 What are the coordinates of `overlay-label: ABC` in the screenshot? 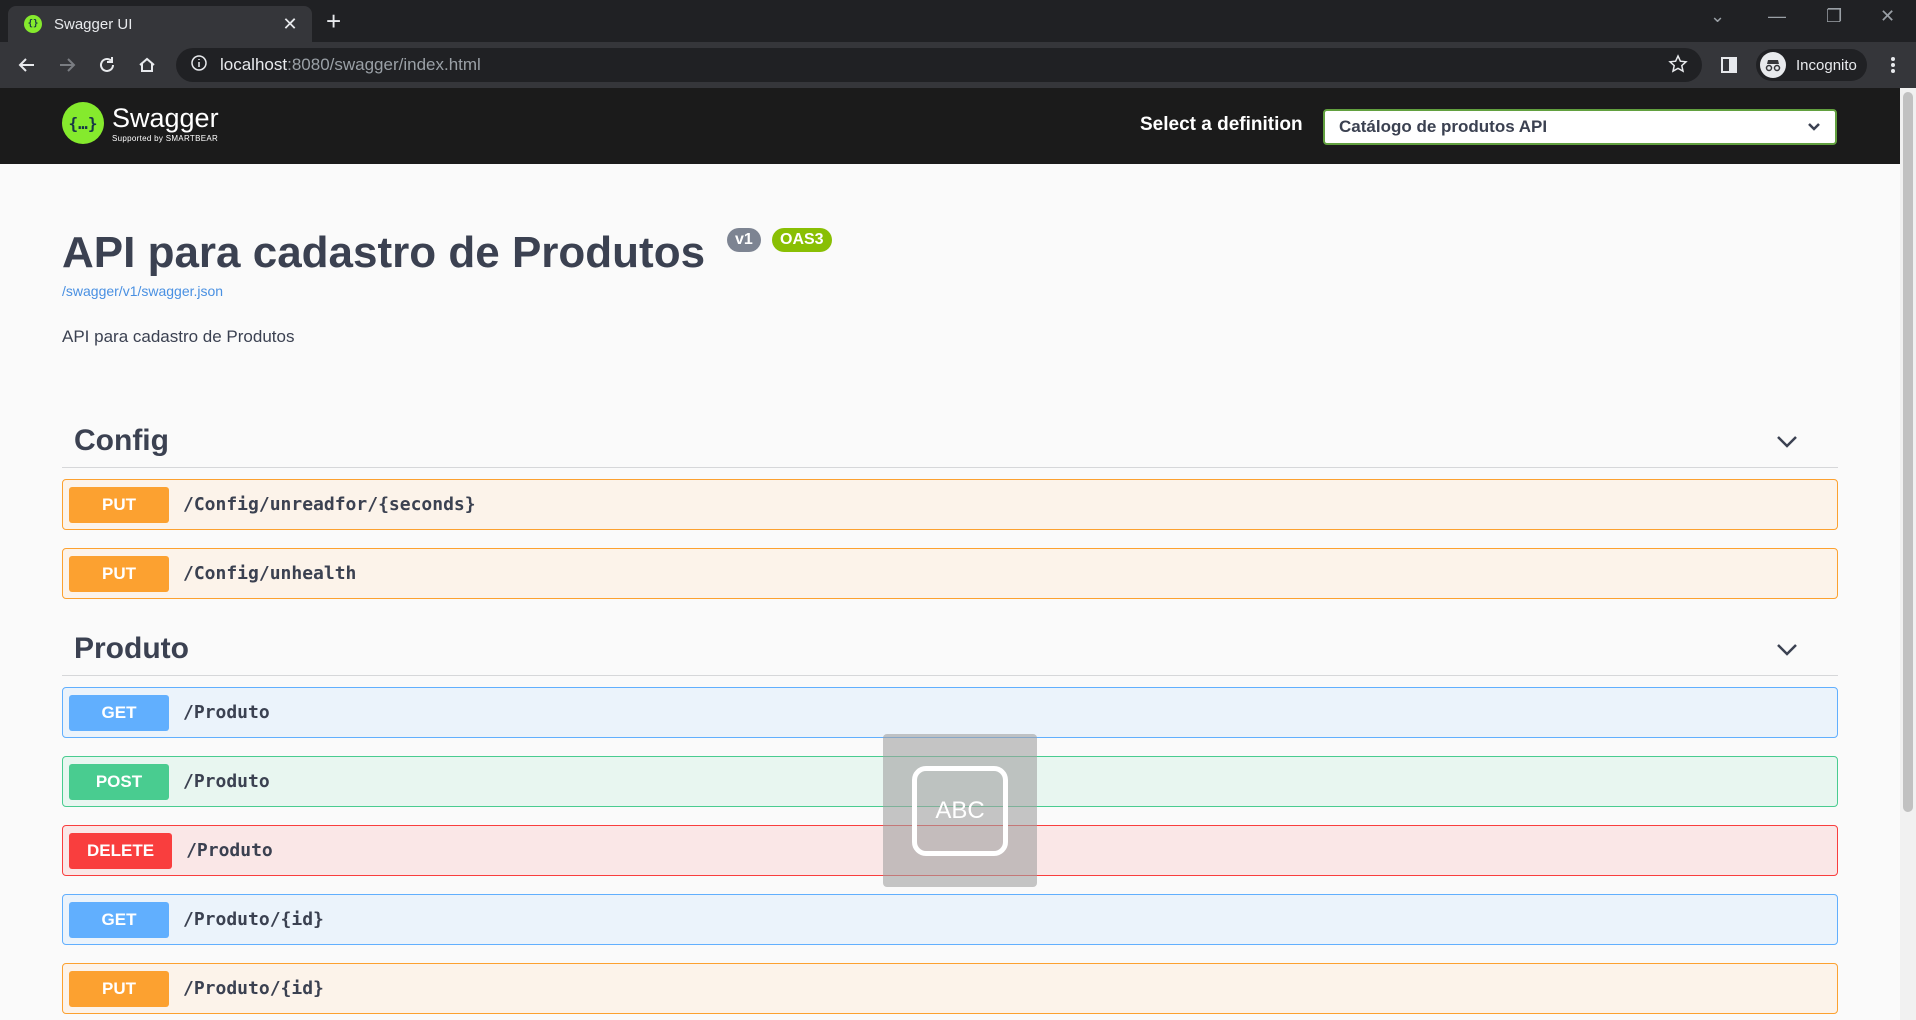 It's located at (960, 810).